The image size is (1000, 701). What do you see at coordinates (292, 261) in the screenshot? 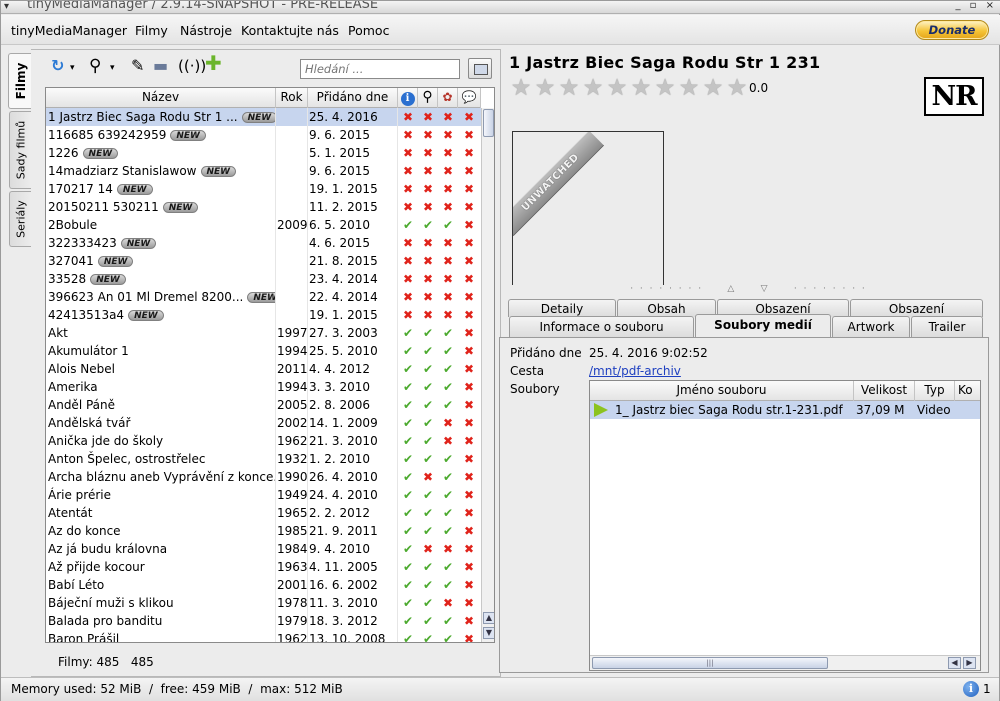
I see `movie-year` at bounding box center [292, 261].